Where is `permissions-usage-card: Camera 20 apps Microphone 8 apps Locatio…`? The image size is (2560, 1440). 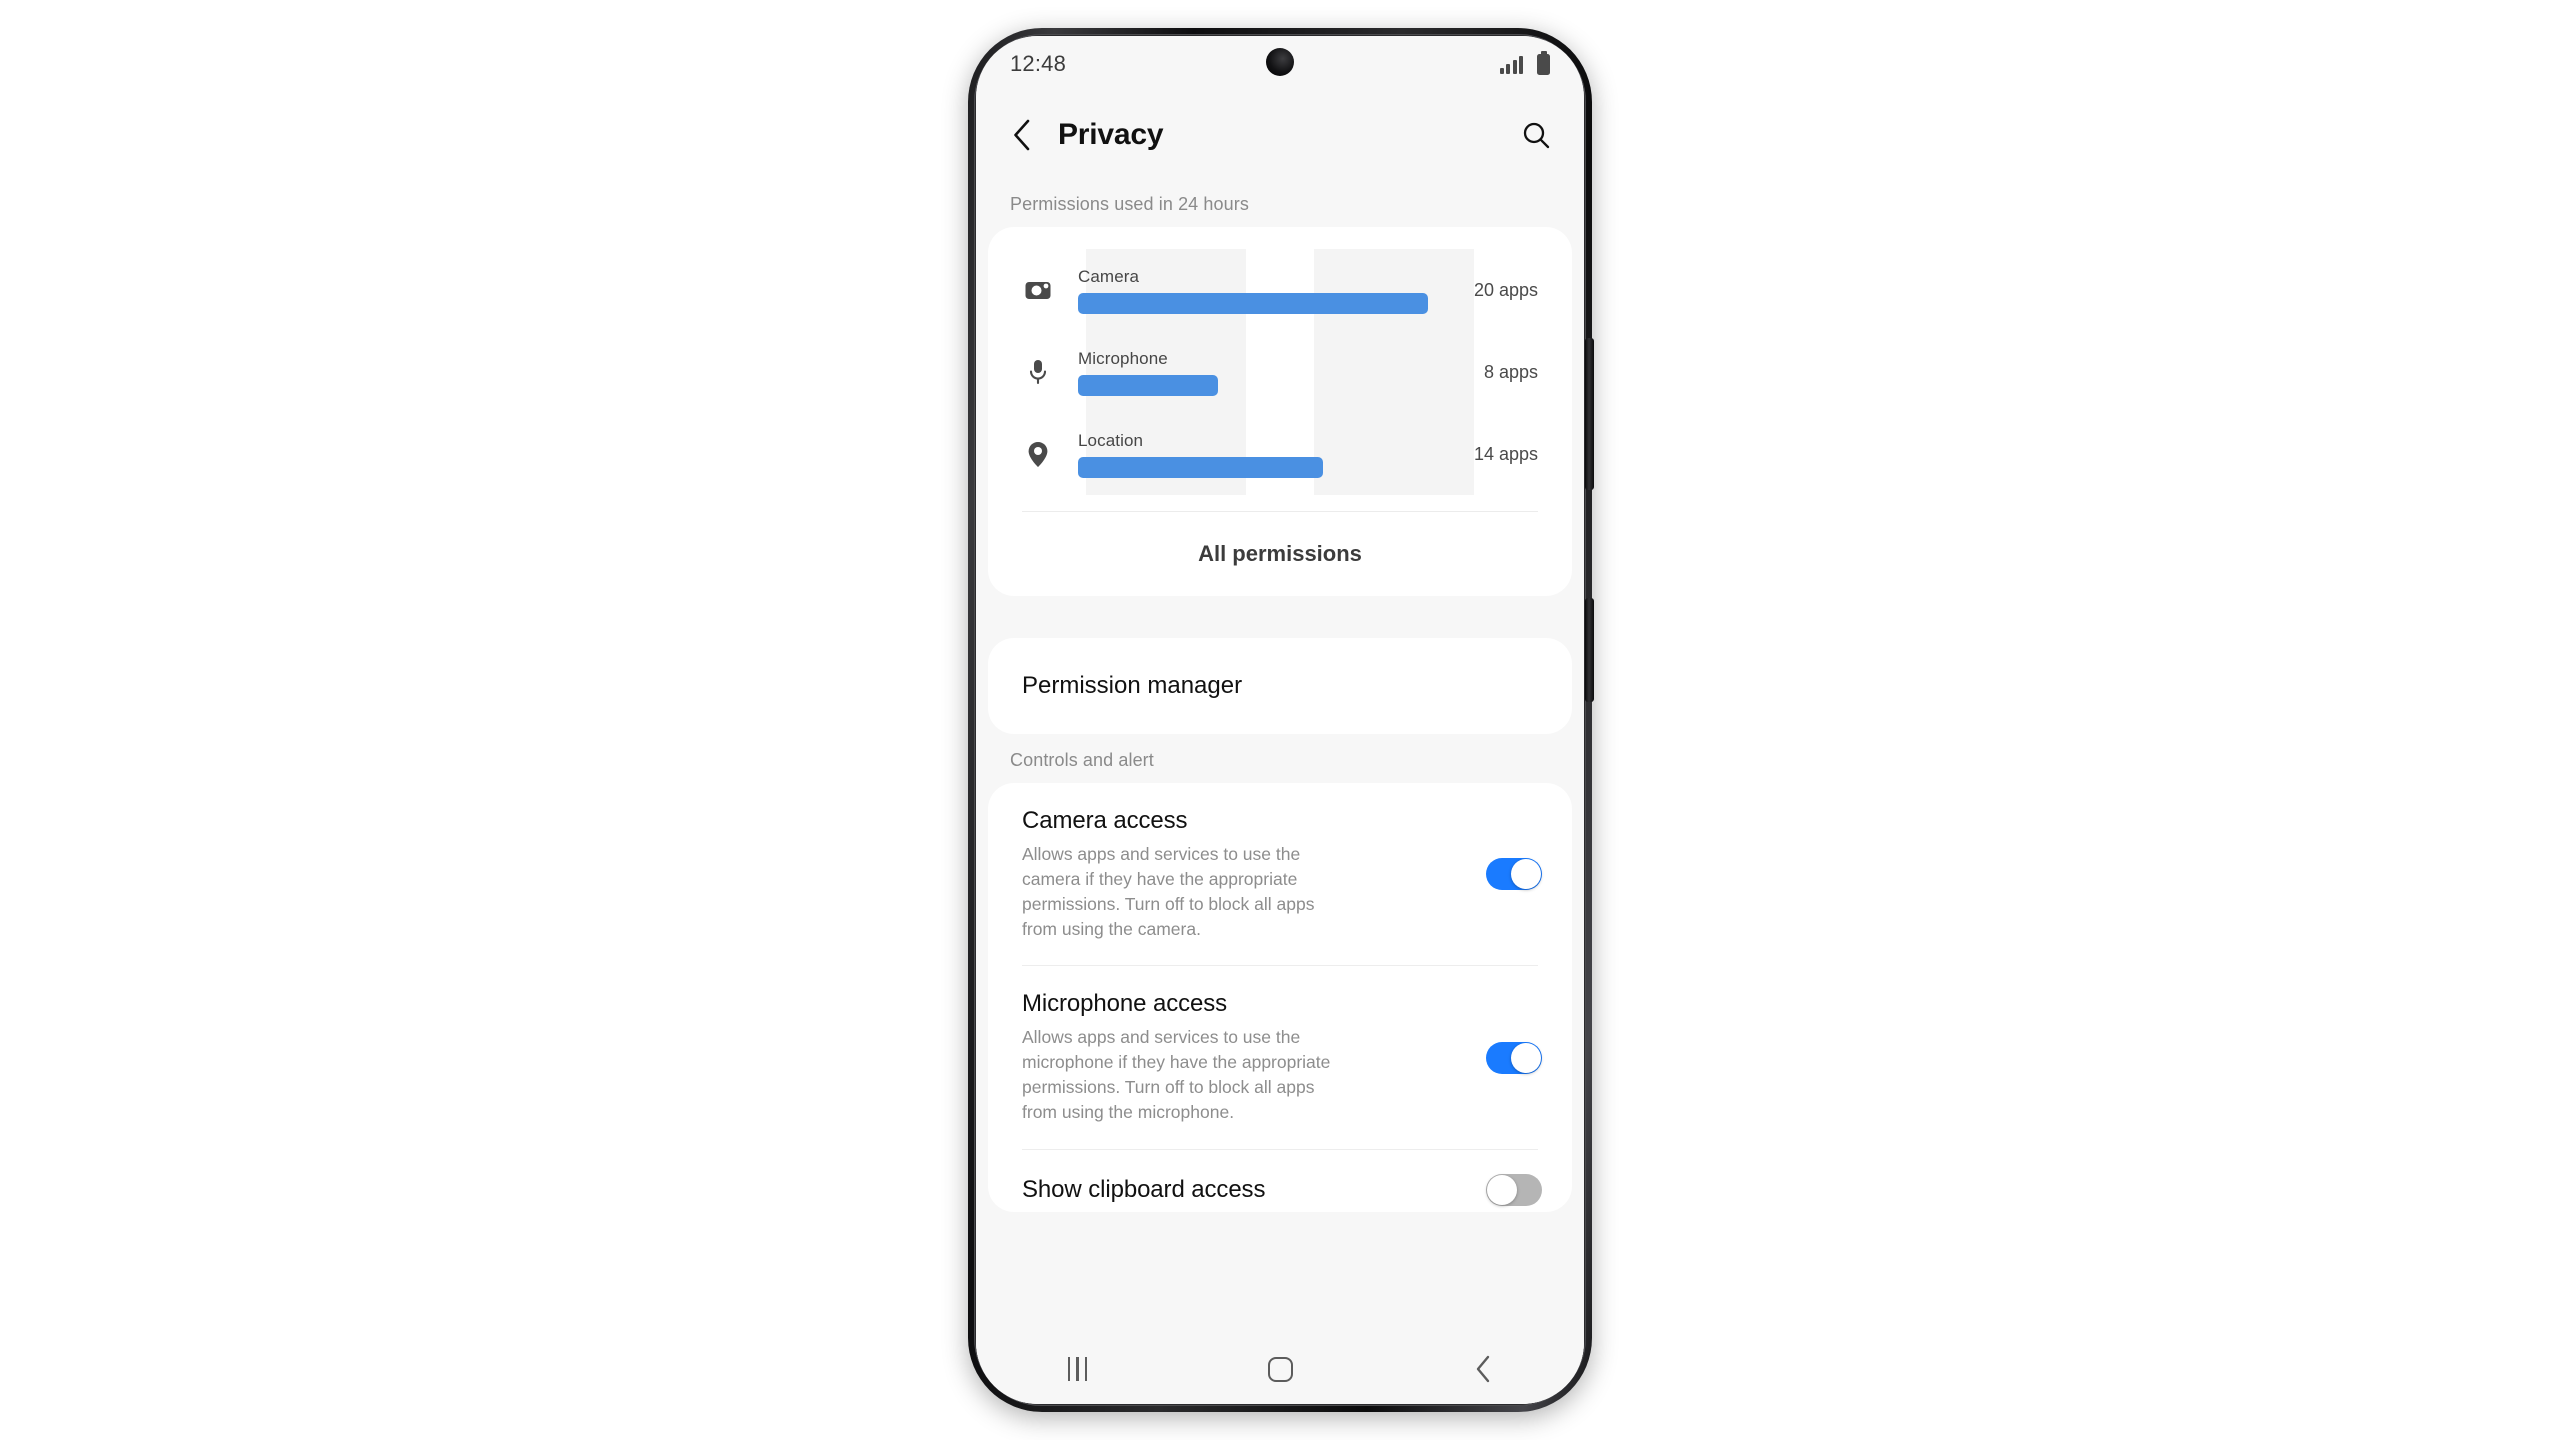 permissions-usage-card: Camera 20 apps Microphone 8 apps Locatio… is located at coordinates (1280, 411).